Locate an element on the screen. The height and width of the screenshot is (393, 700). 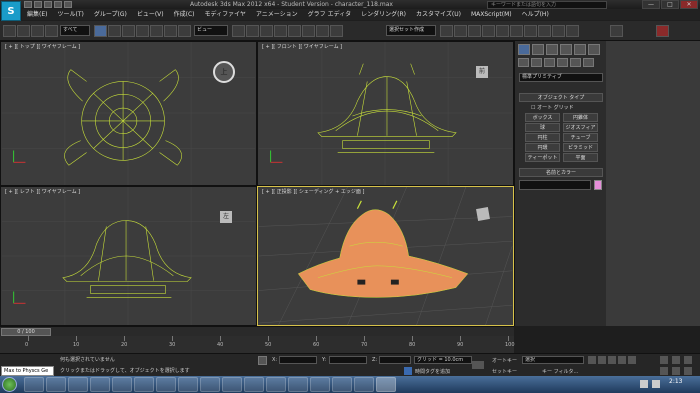
menu-item: ツール(T) is located at coordinates (70, 14).